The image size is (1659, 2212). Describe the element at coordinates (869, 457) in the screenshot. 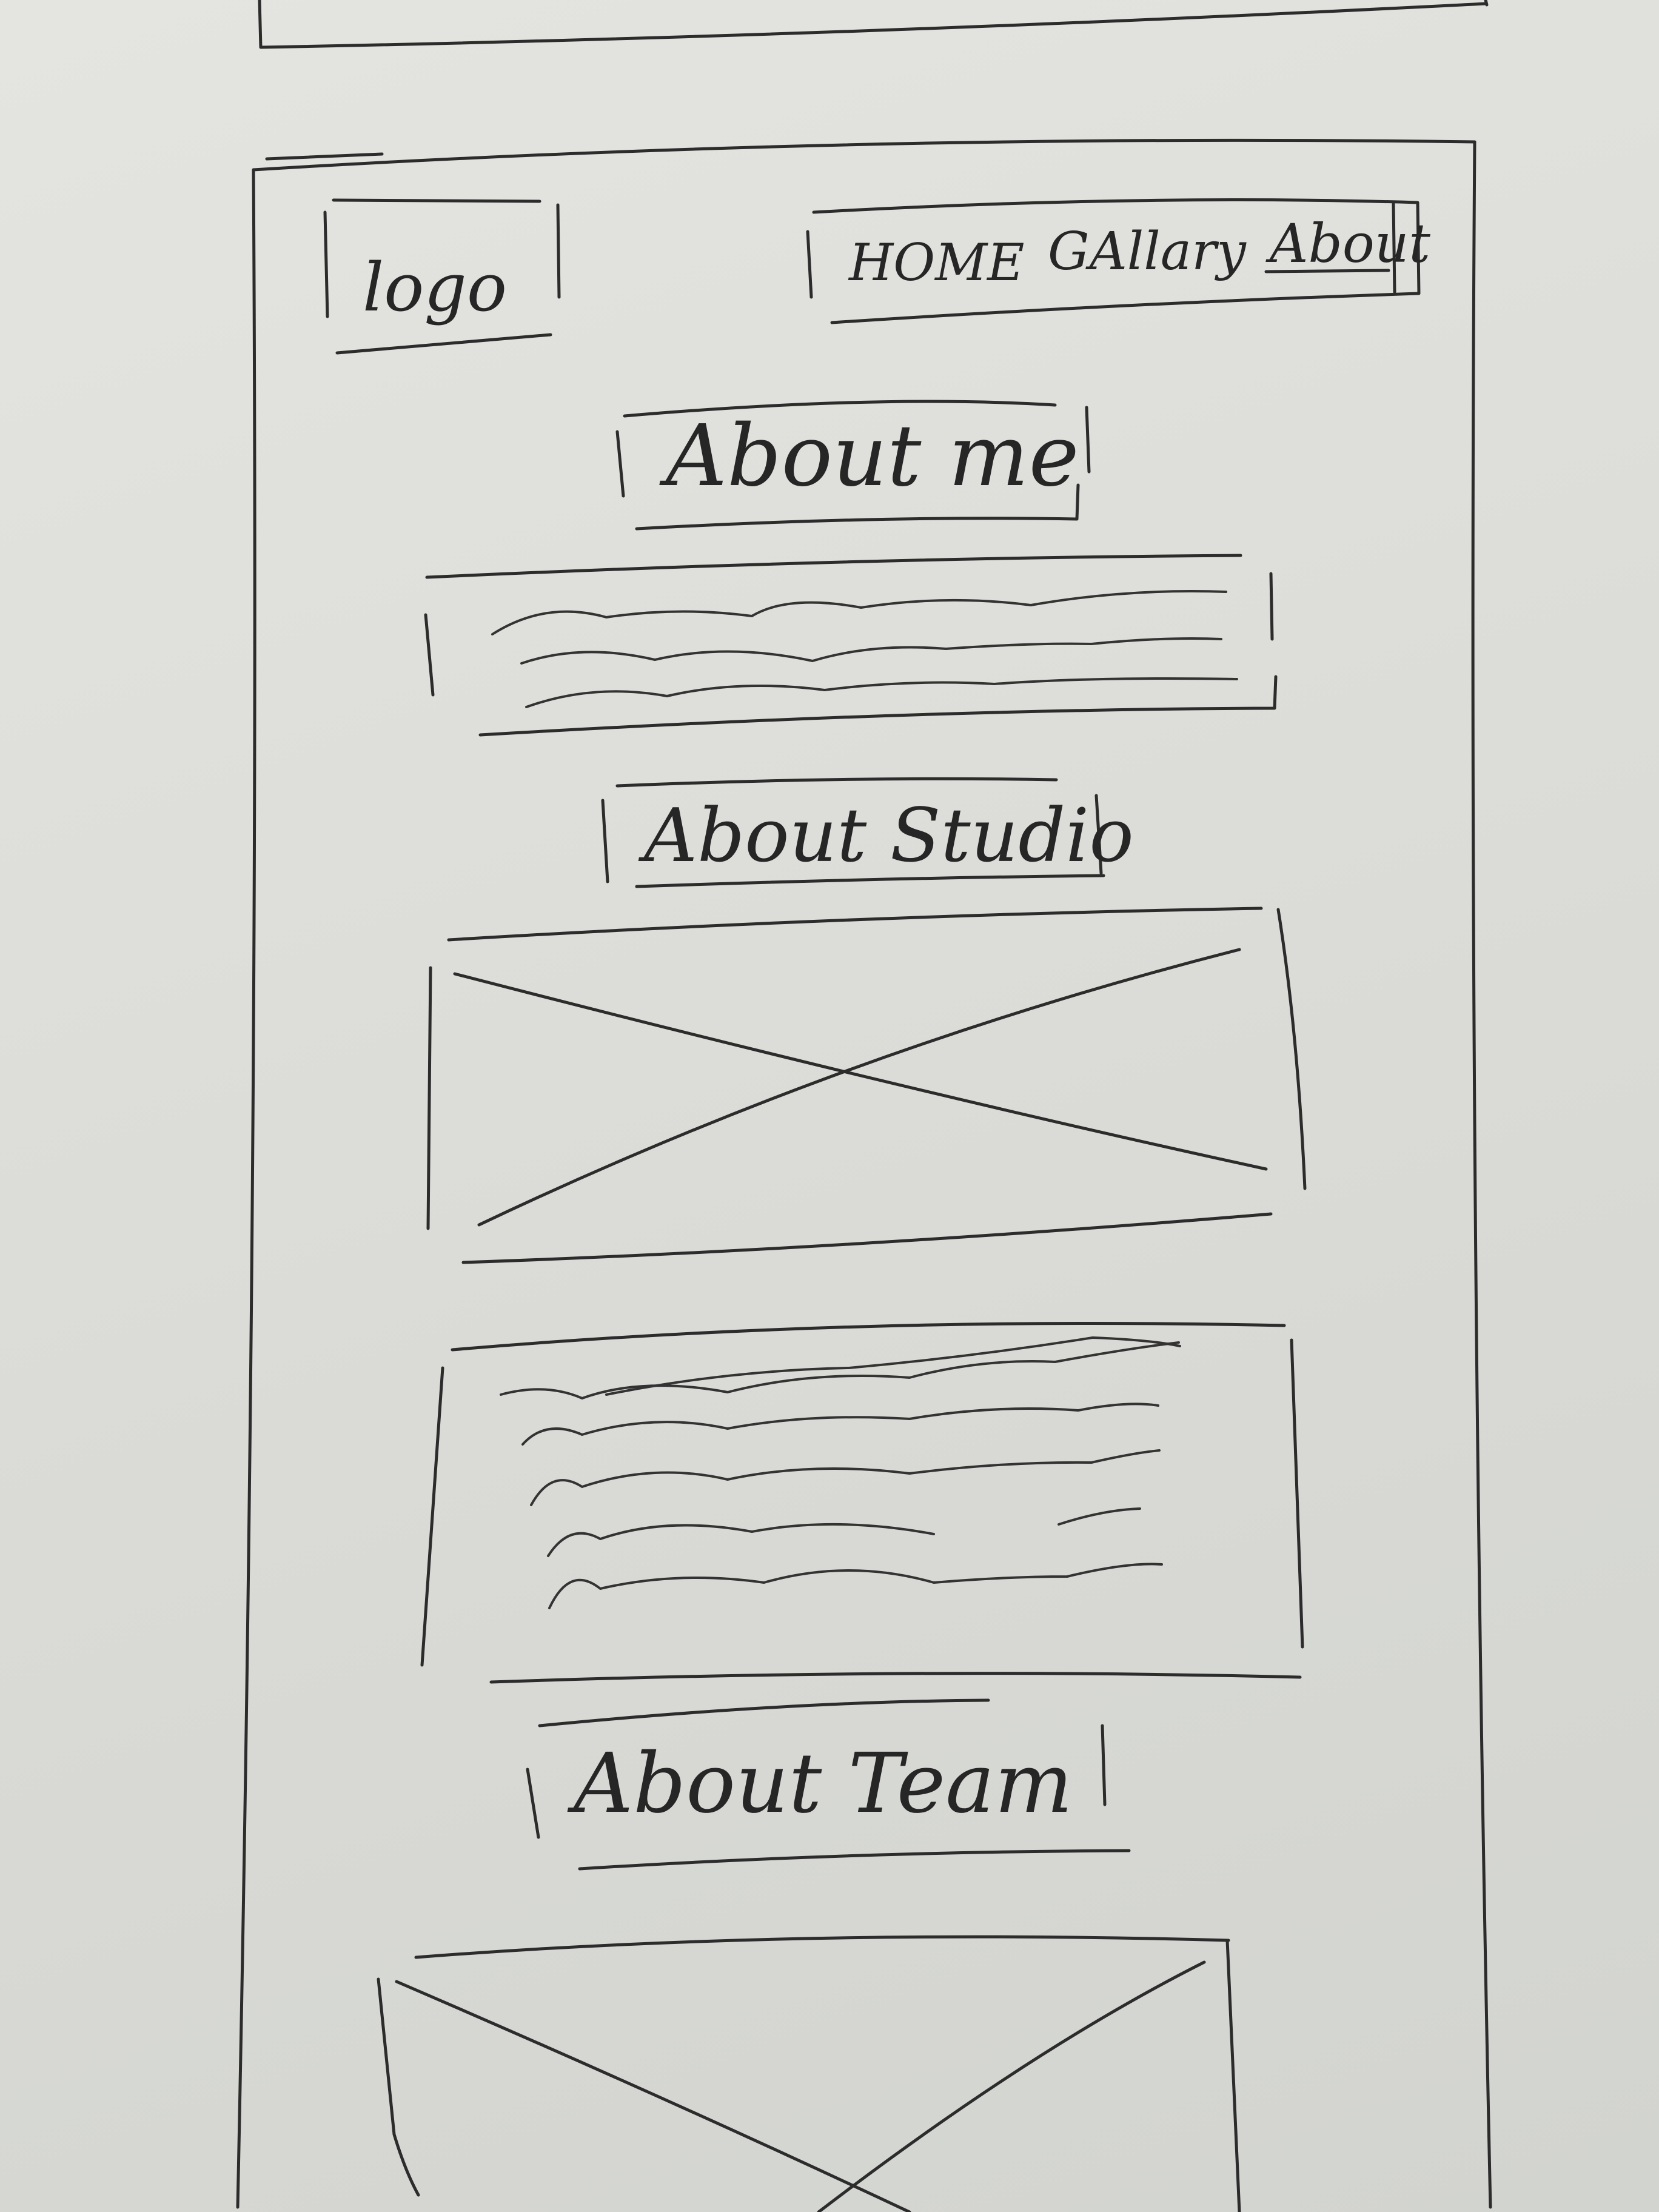

I see `about-me-title: About me` at that location.